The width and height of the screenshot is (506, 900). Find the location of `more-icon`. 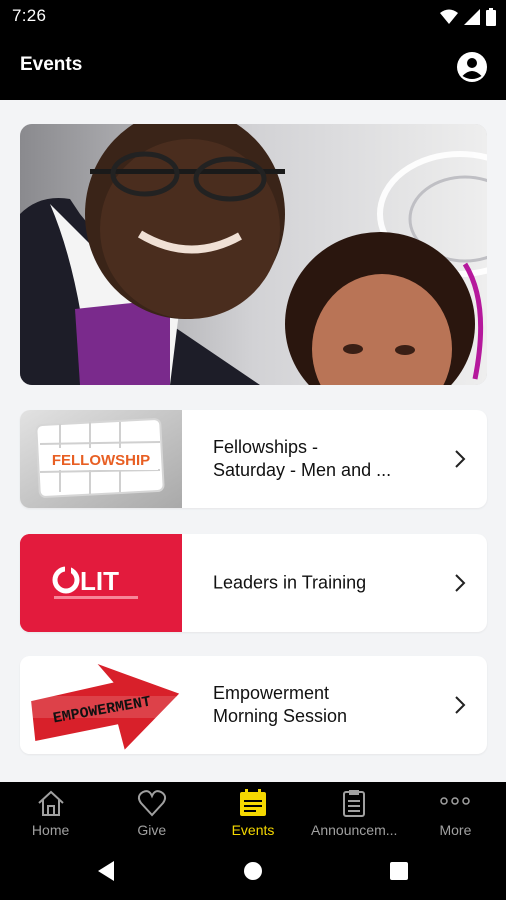

more-icon is located at coordinates (455, 801).